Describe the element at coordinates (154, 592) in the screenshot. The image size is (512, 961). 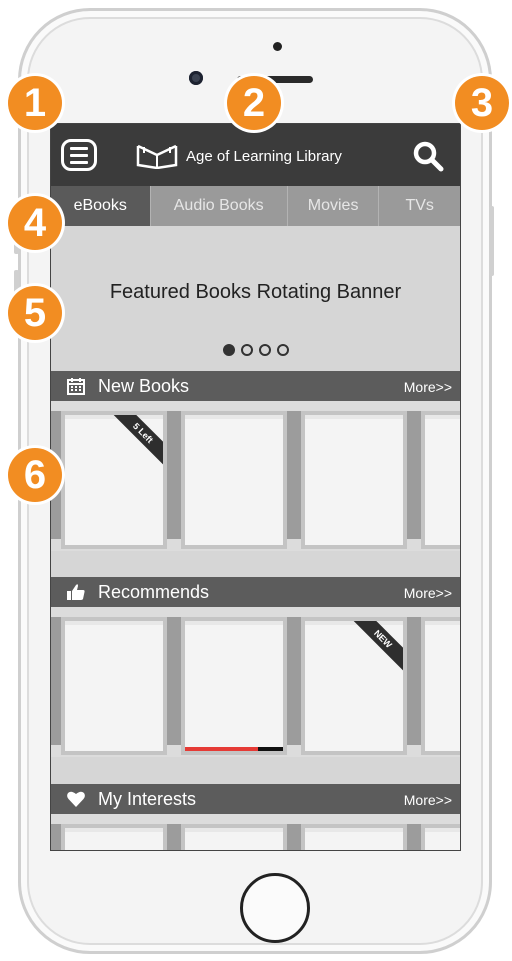
I see `section-title: Recommends` at that location.